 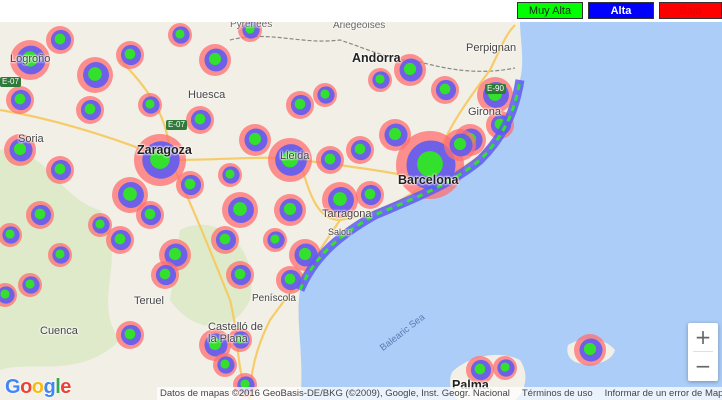 What do you see at coordinates (236, 333) in the screenshot?
I see `map-label-castello: Castelló de la Plana` at bounding box center [236, 333].